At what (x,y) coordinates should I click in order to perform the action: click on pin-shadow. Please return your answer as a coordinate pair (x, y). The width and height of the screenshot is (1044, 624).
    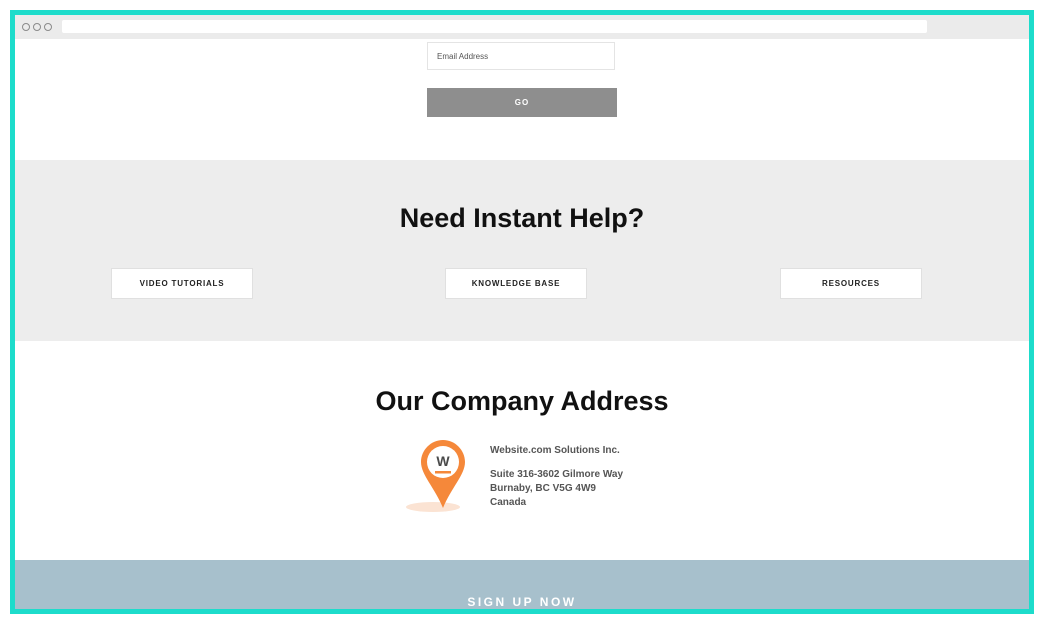
    Looking at the image, I should click on (433, 507).